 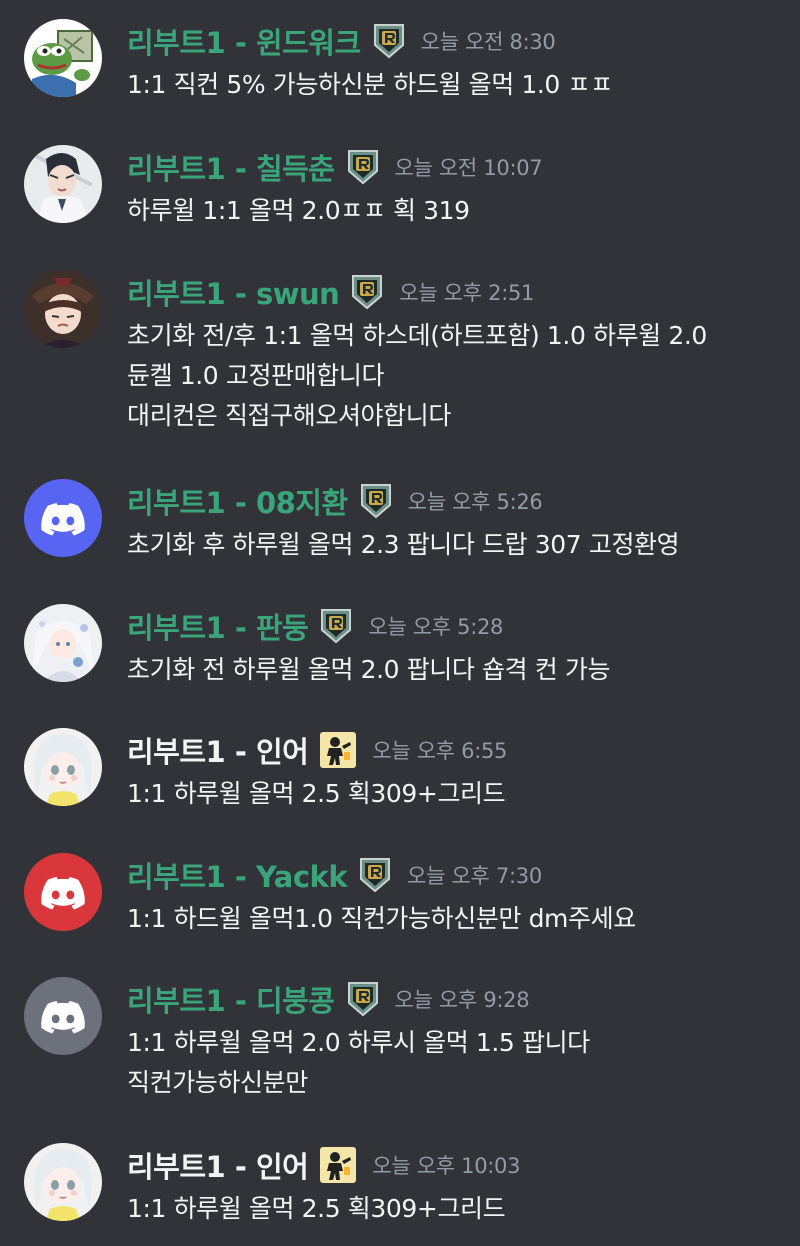 I want to click on message-line: 하루윌 1:1 올먹 2.0ㅍㅍ 획 319, so click(x=298, y=210).